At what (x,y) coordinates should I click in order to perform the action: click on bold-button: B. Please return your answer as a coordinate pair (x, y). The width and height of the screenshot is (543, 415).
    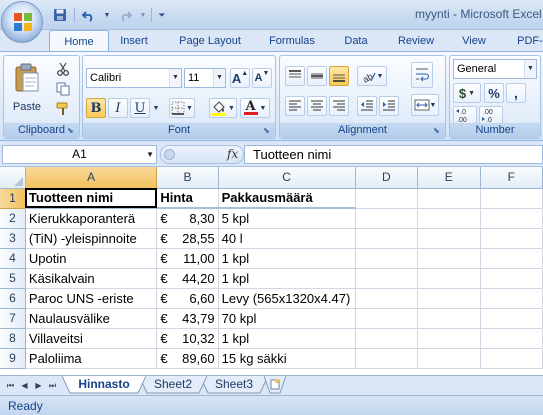
    Looking at the image, I should click on (96, 108).